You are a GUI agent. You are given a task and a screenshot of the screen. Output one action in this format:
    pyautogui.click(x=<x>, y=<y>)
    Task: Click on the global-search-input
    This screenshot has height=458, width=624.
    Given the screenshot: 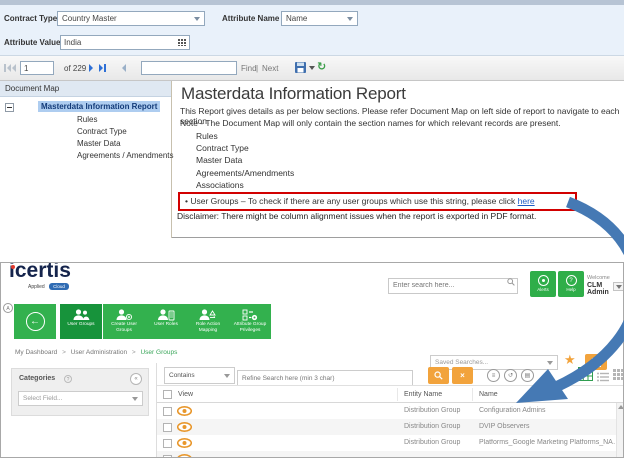 What is the action you would take?
    pyautogui.click(x=453, y=285)
    